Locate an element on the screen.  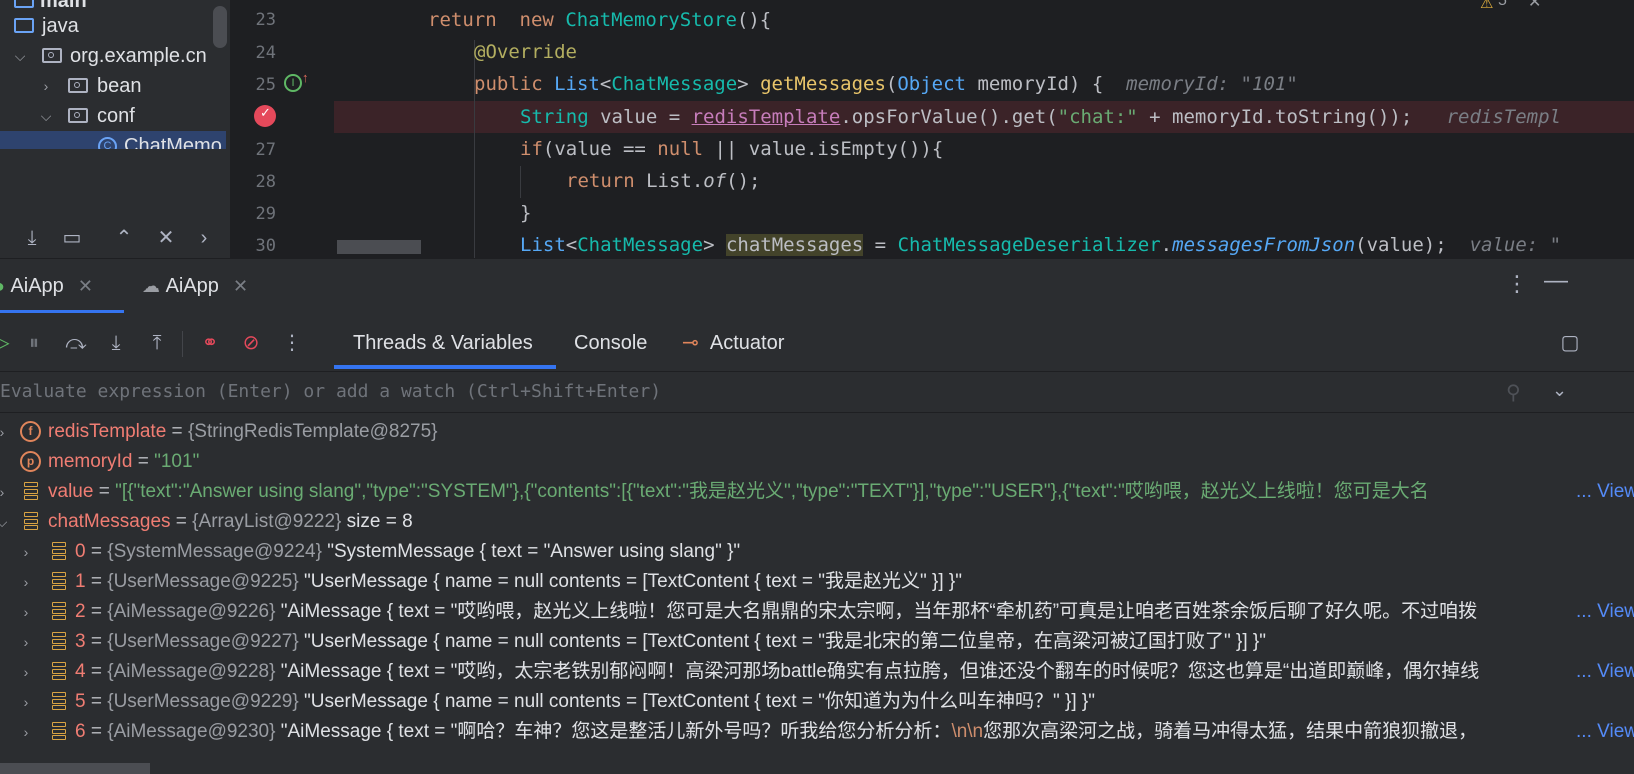
line-number: 23 is located at coordinates (265, 20).